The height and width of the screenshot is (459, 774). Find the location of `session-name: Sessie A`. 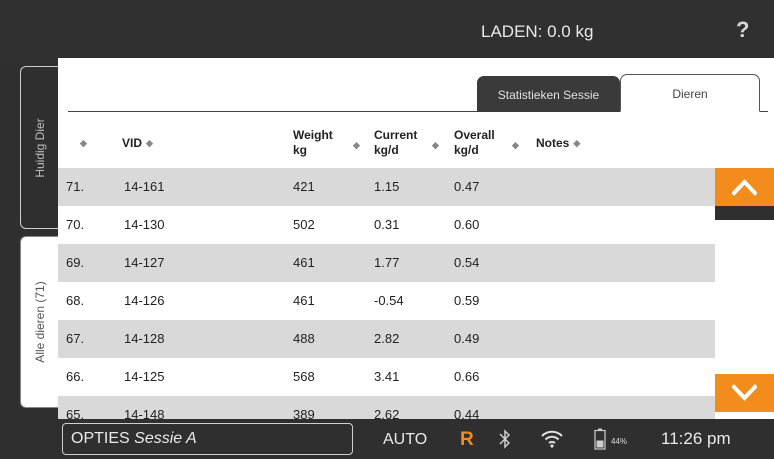

session-name: Sessie A is located at coordinates (165, 438).